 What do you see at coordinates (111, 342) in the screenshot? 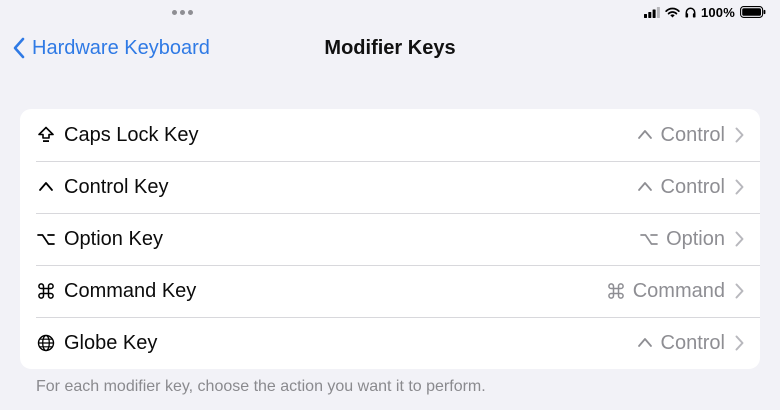
I see `list-item-label: Globe Key` at bounding box center [111, 342].